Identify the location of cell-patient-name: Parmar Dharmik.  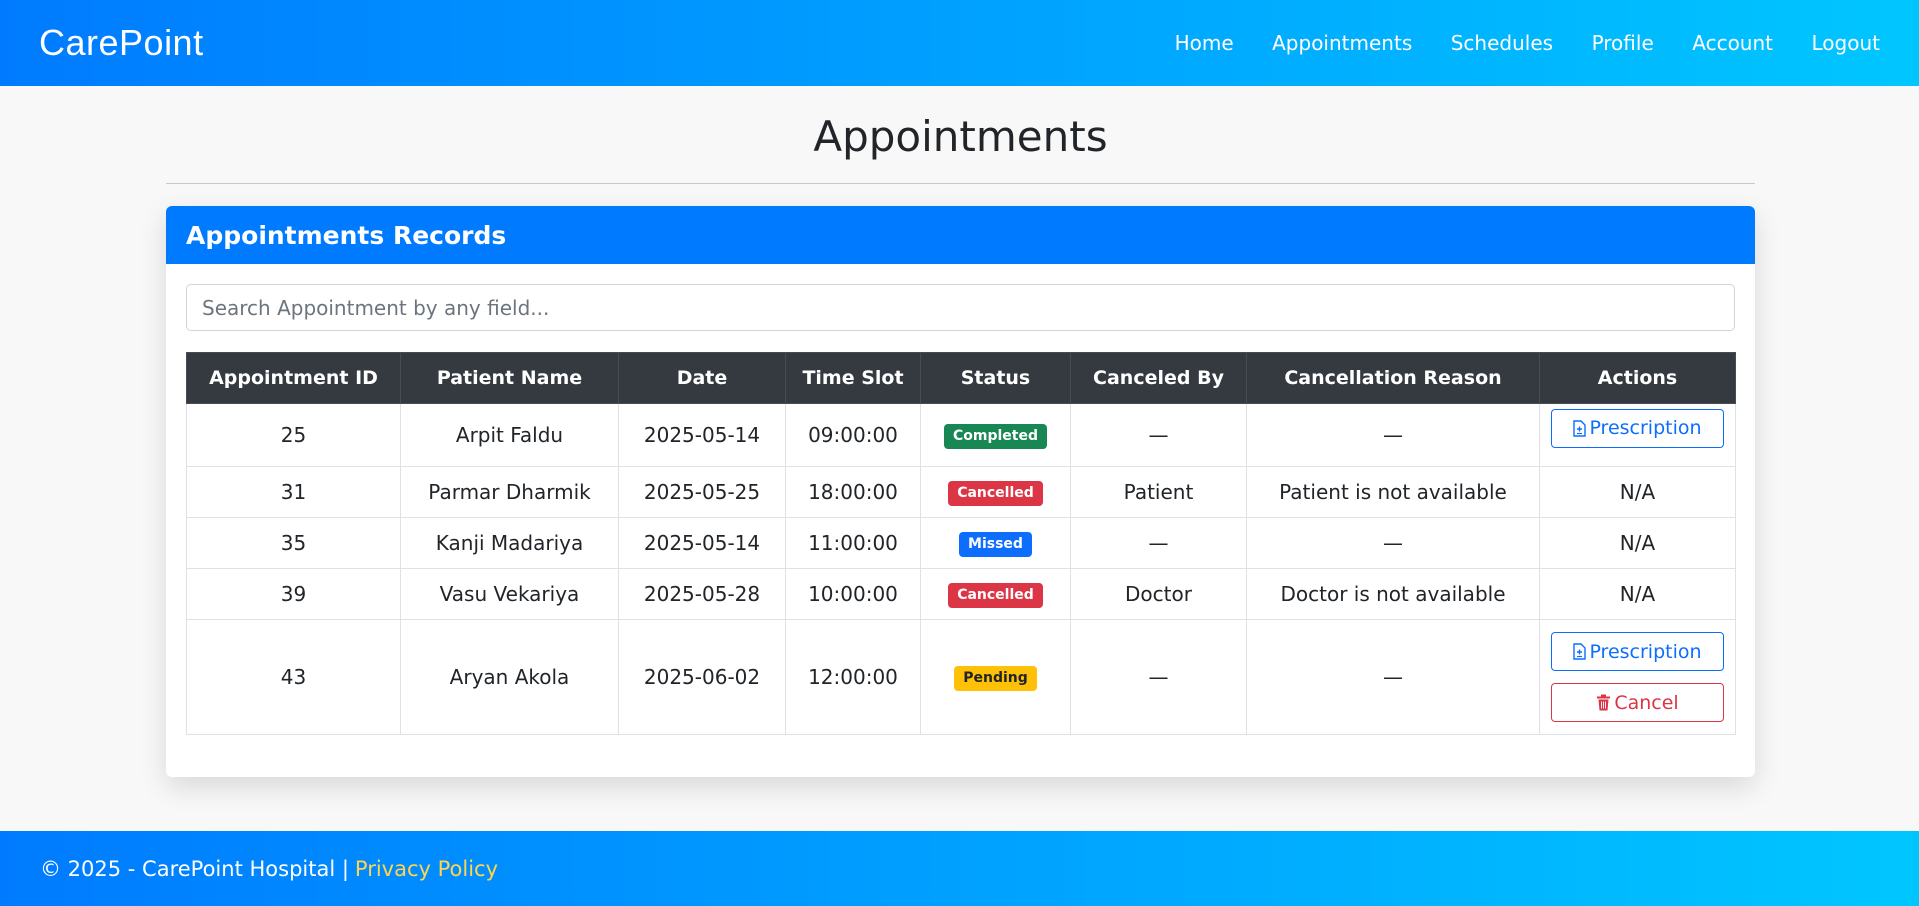
(509, 492).